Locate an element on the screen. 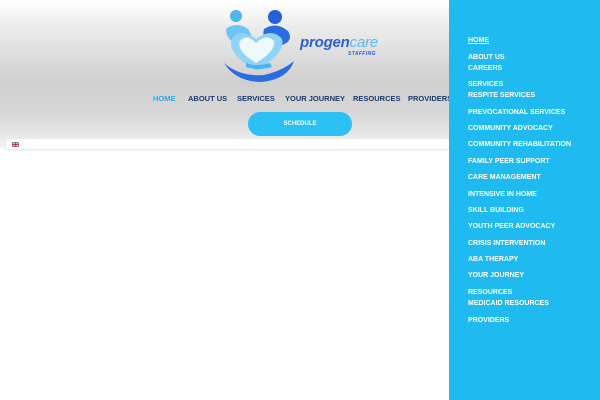 This screenshot has height=400, width=600. side-item-medicaid-resources: MEDICAID RESOURCES is located at coordinates (508, 303).